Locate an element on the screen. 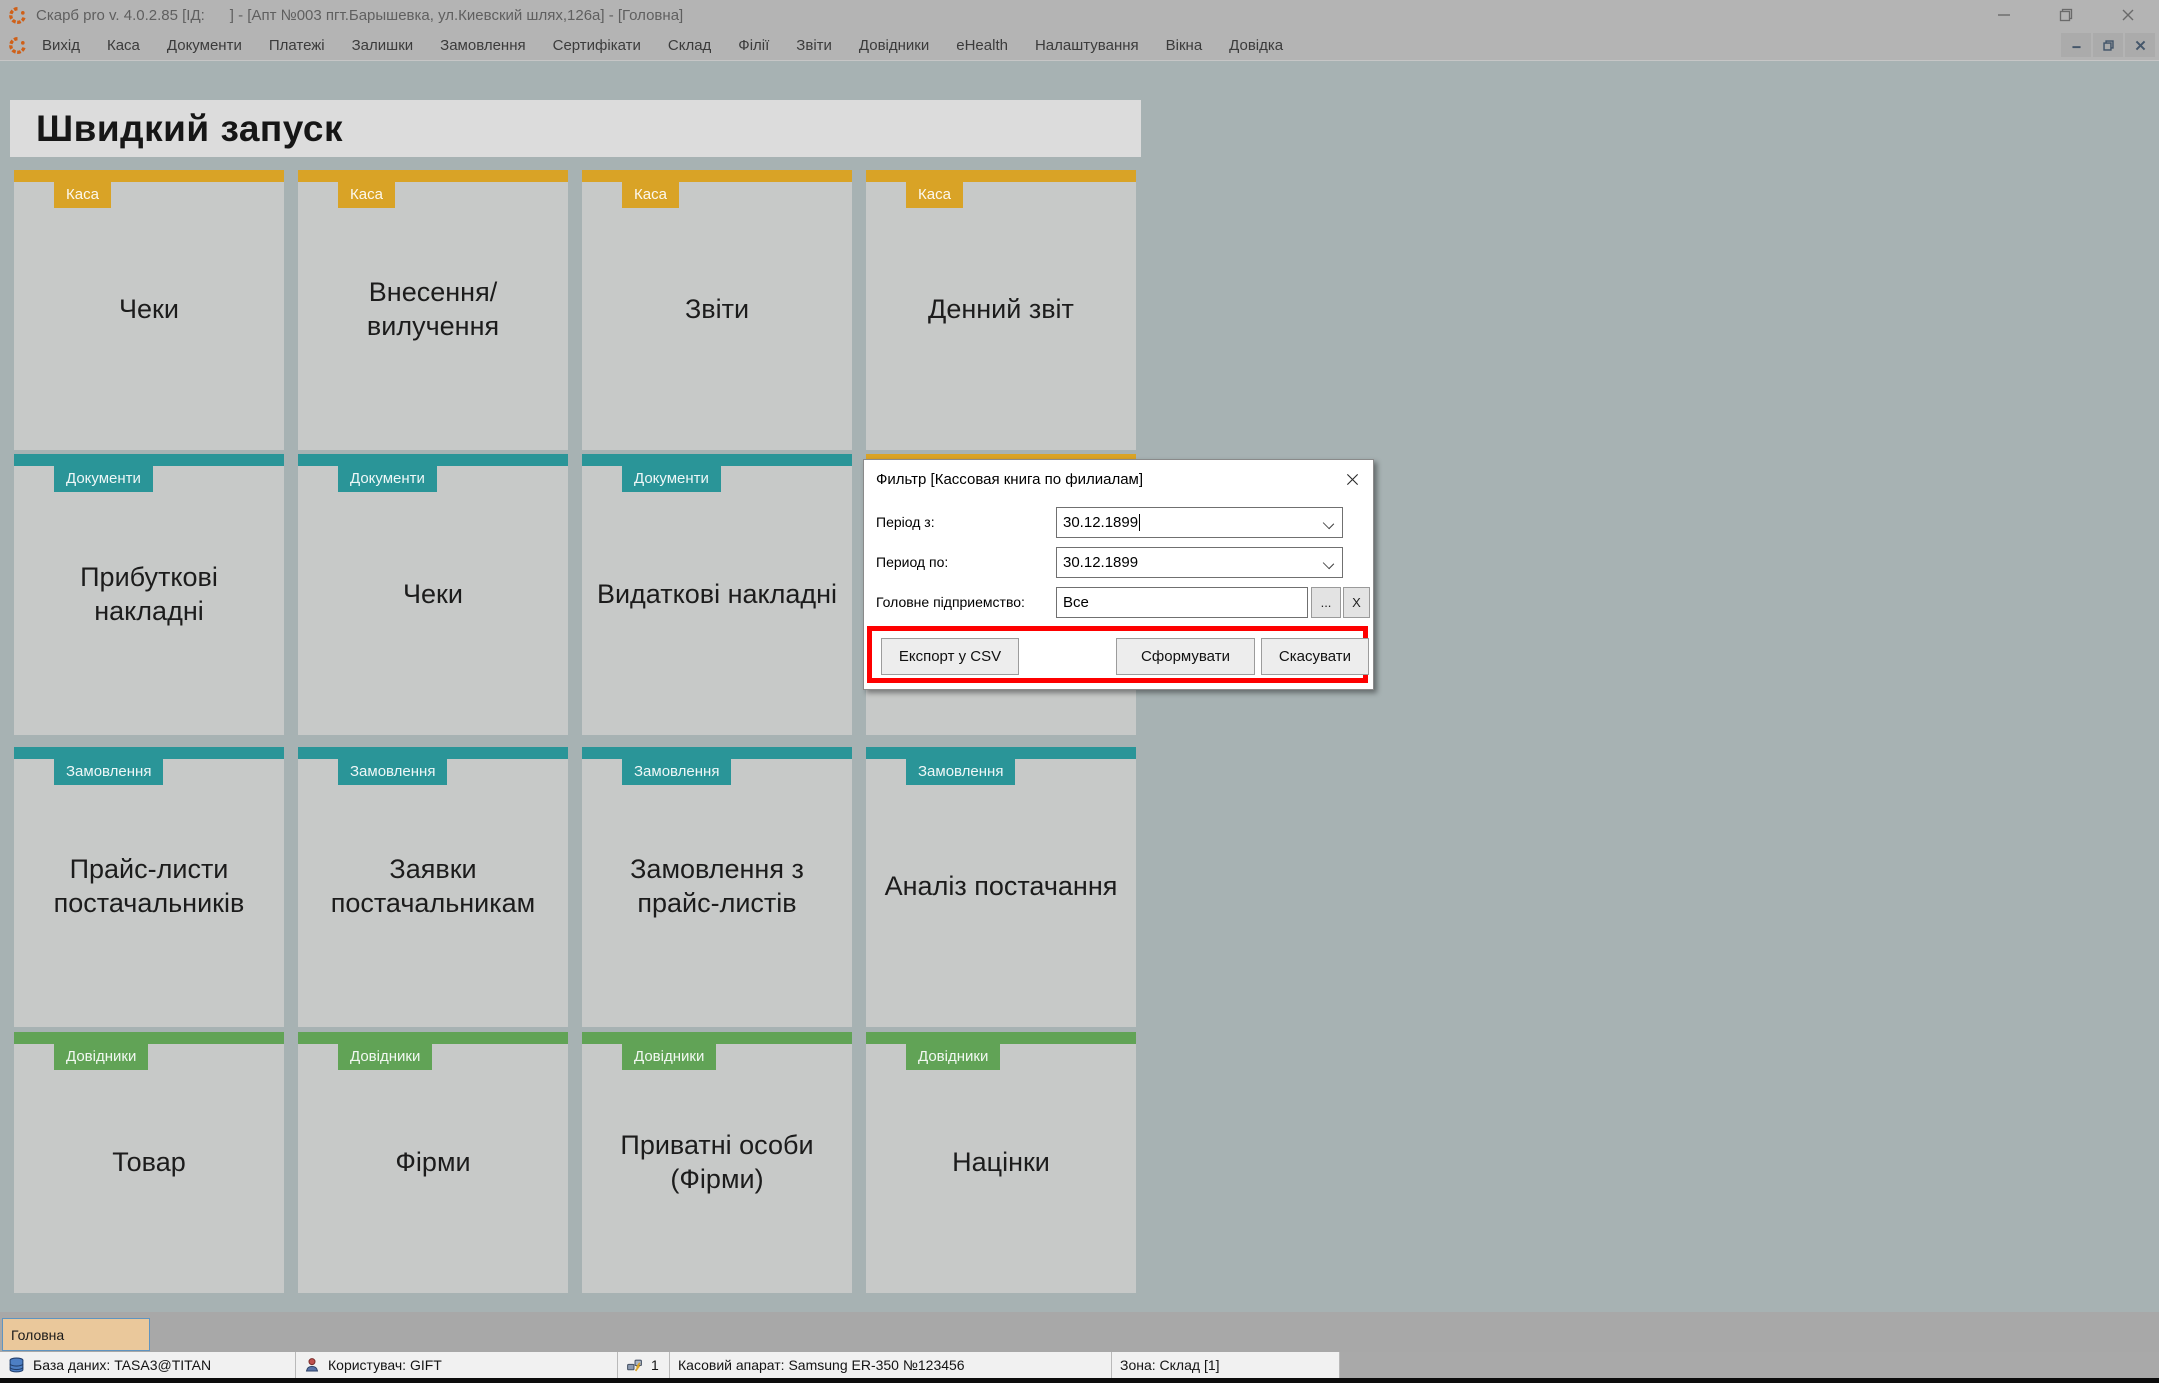 This screenshot has height=1383, width=2159. screen-bottom-edge is located at coordinates (1079, 1380).